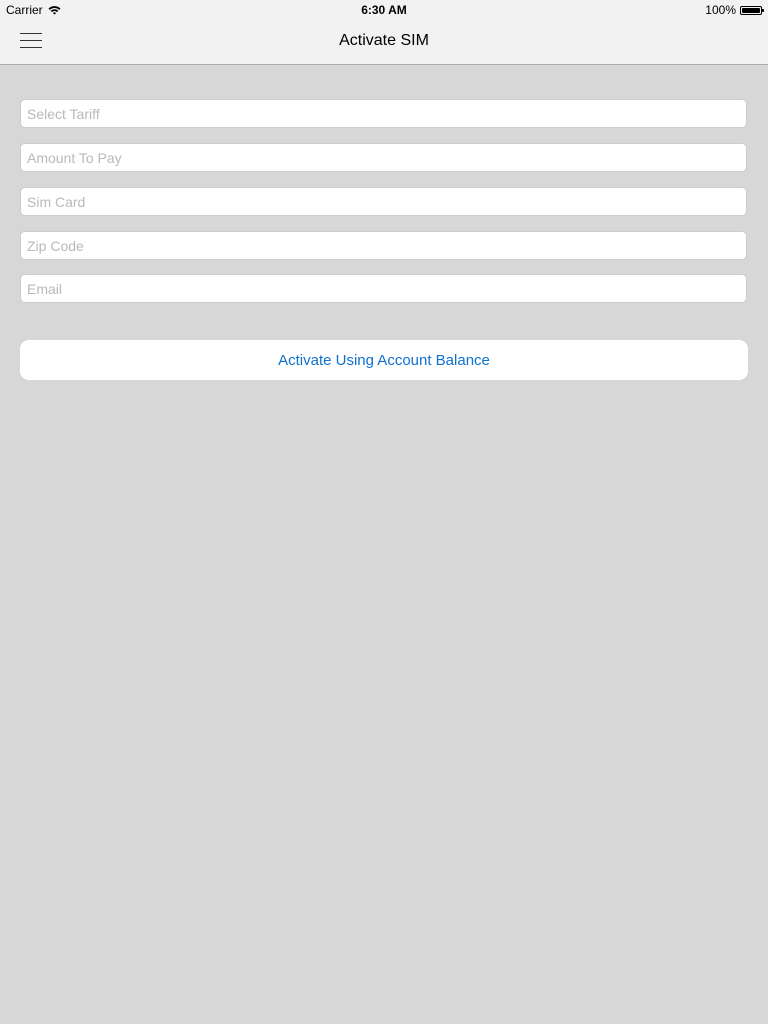 This screenshot has width=768, height=1024. Describe the element at coordinates (383, 288) in the screenshot. I see `email-field` at that location.